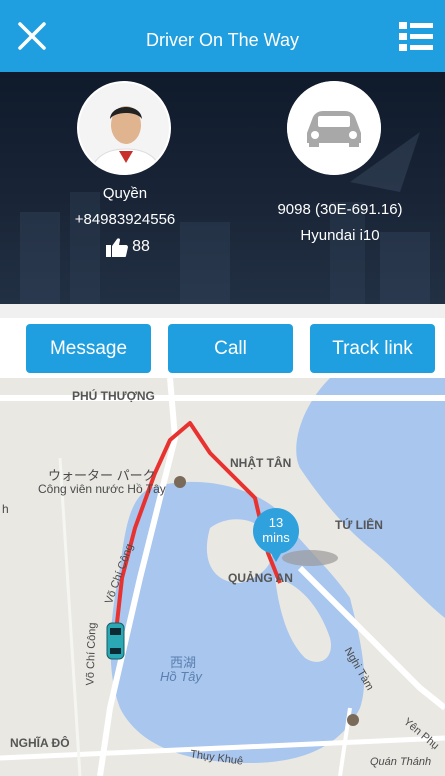 Image resolution: width=445 pixels, height=776 pixels. Describe the element at coordinates (115, 641) in the screenshot. I see `car-marker-icon` at that location.